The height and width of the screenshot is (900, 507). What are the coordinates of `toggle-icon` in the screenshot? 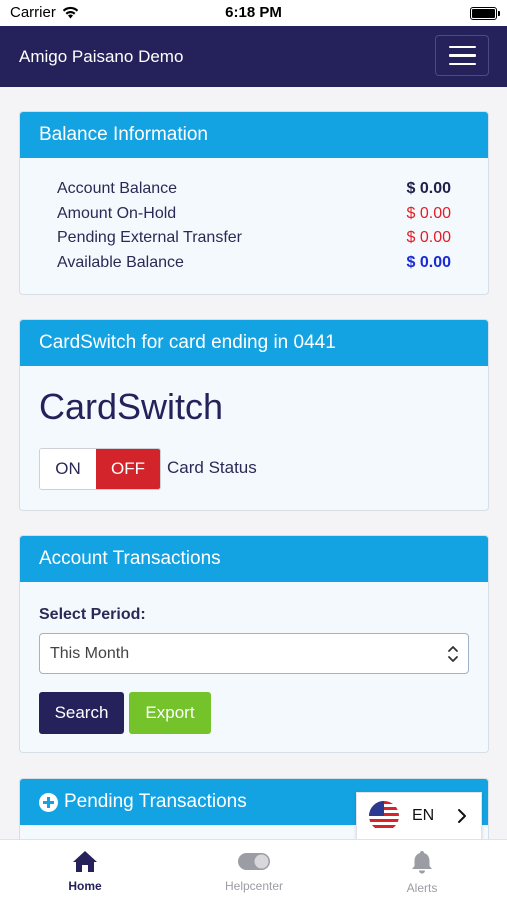 It's located at (254, 861).